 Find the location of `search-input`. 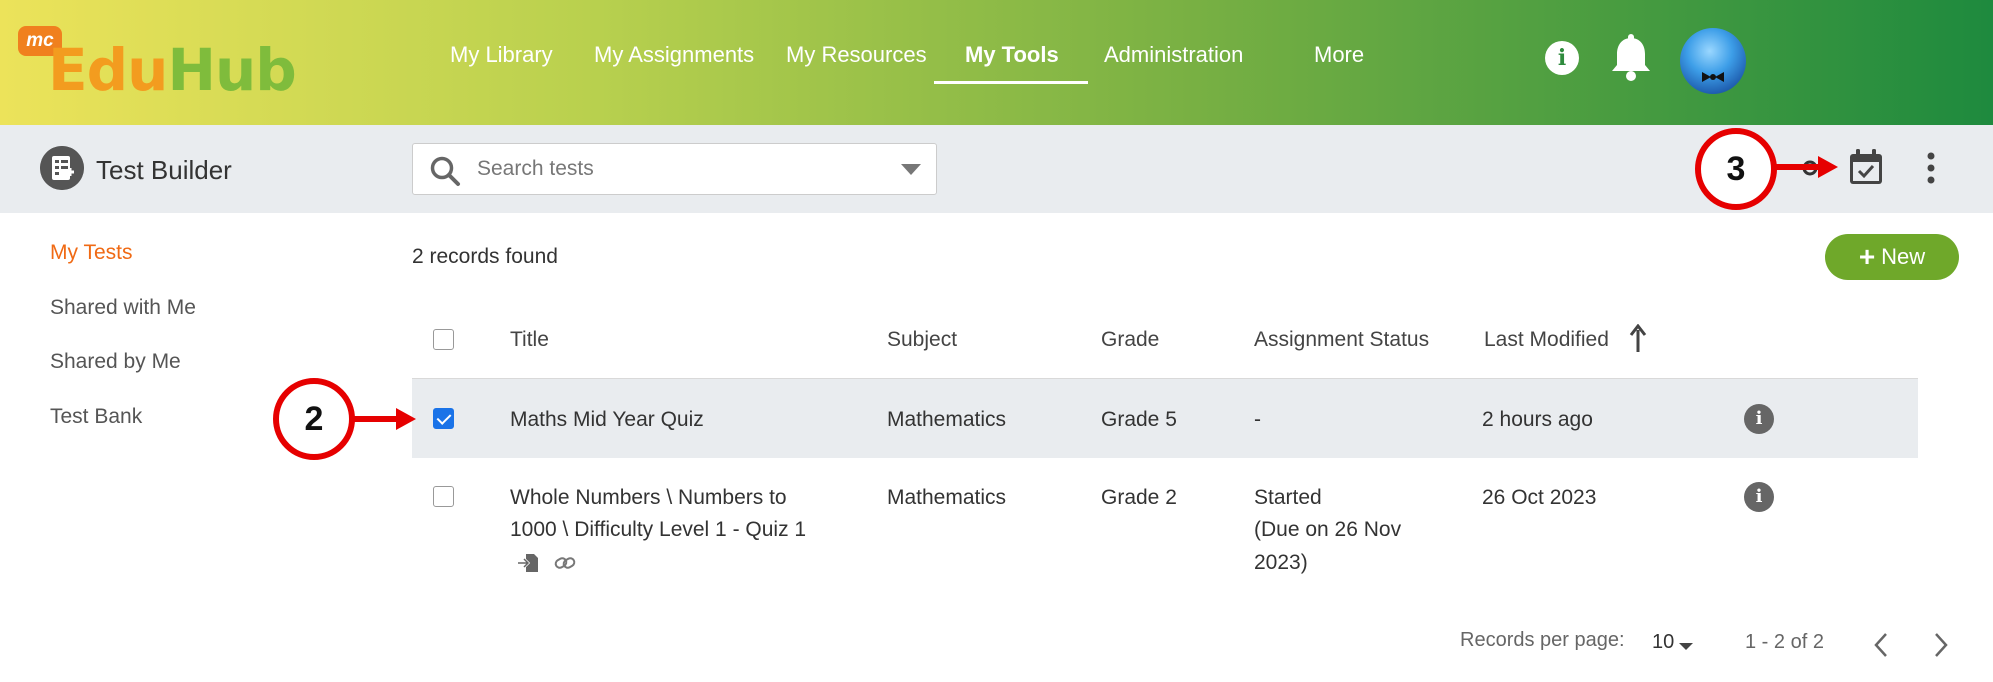

search-input is located at coordinates (672, 169).